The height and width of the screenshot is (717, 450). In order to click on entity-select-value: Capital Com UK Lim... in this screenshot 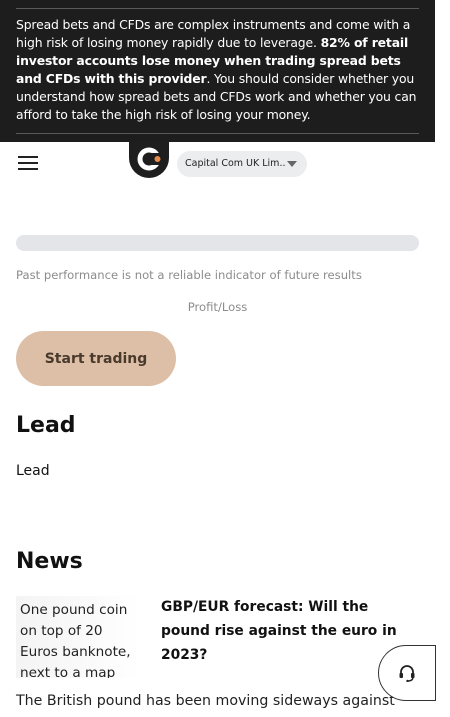, I will do `click(235, 163)`.